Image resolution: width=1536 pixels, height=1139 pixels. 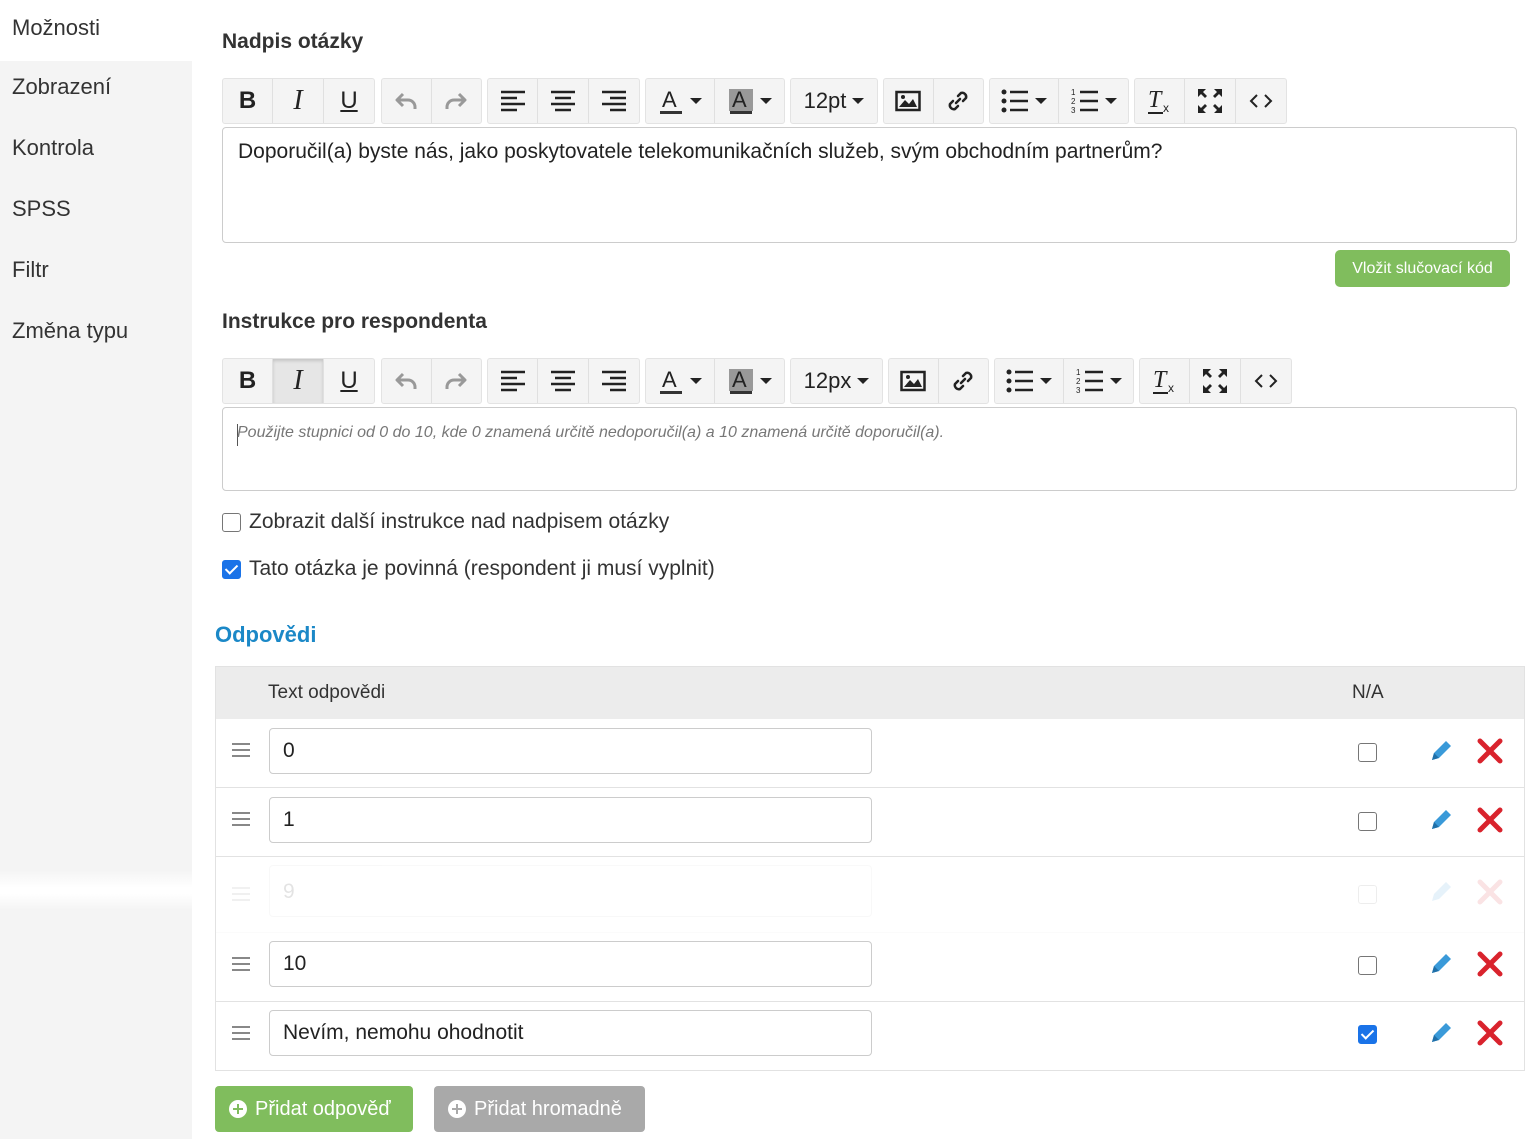 I want to click on answer-input: 9, so click(x=570, y=891).